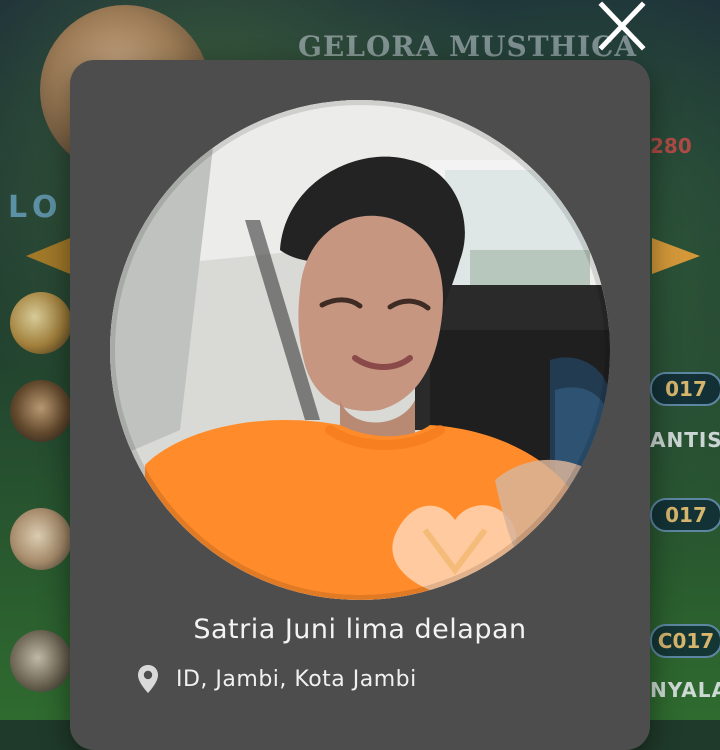 Image resolution: width=720 pixels, height=750 pixels. Describe the element at coordinates (685, 641) in the screenshot. I see `list-code-badge: C017` at that location.